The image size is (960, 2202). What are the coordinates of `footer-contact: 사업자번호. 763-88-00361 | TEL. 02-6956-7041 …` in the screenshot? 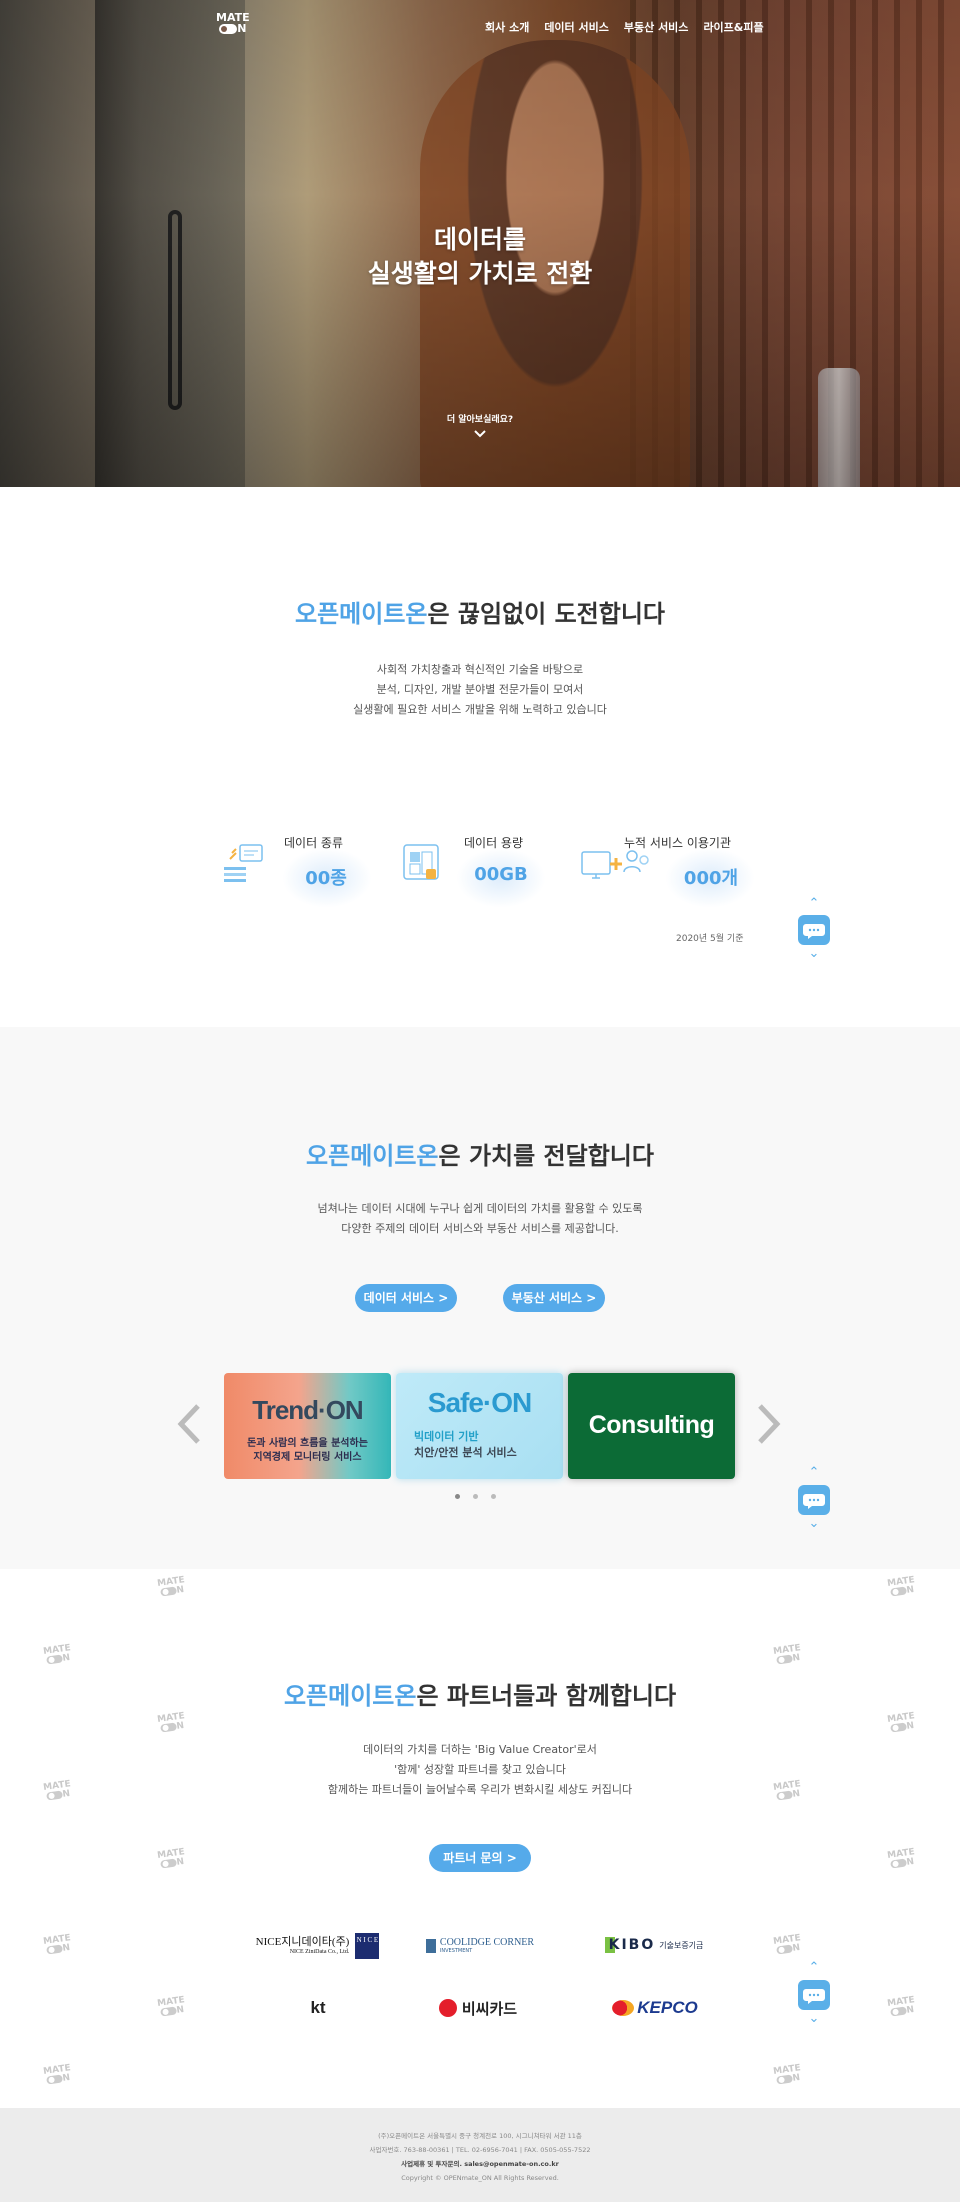 It's located at (480, 2150).